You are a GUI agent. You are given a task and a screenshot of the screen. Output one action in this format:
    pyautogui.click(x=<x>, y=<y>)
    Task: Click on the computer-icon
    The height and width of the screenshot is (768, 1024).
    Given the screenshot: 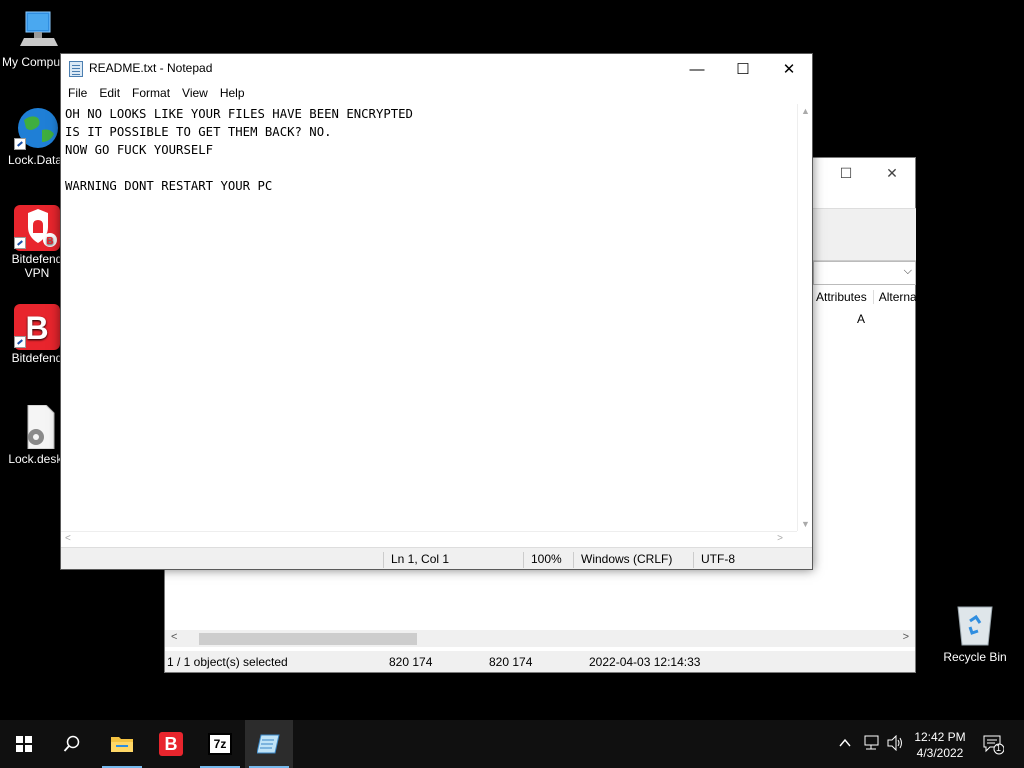 What is the action you would take?
    pyautogui.click(x=37, y=30)
    